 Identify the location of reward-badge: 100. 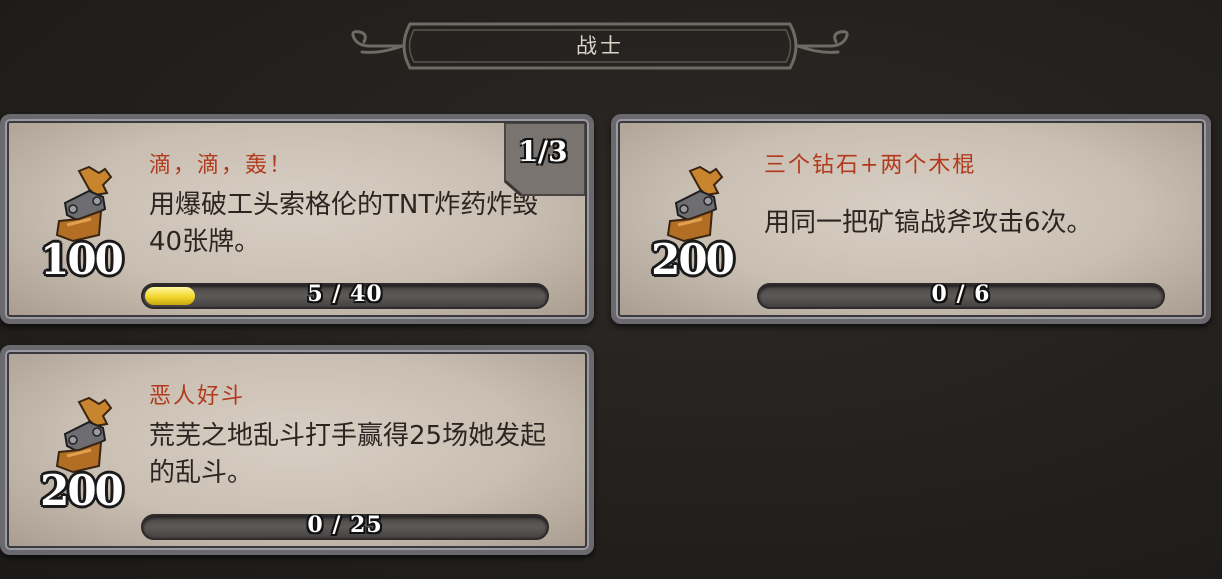
(79, 228).